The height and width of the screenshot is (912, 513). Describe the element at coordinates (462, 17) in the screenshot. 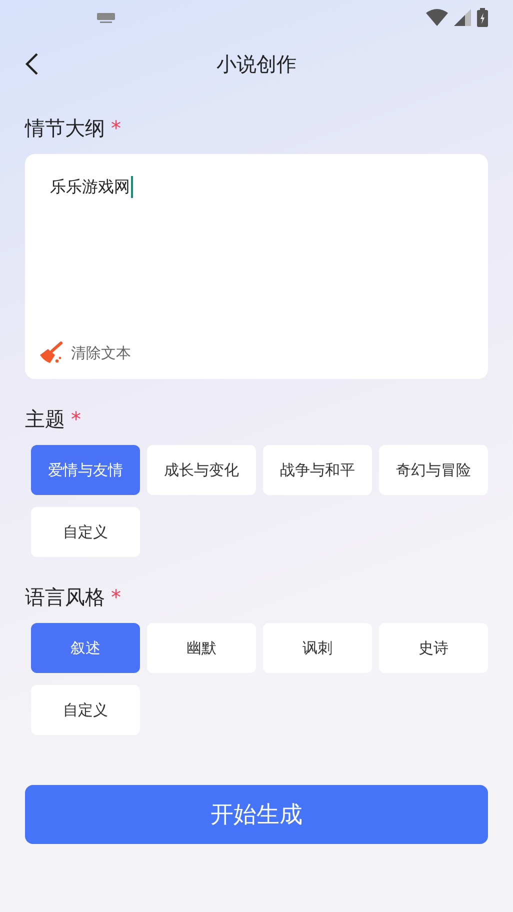

I see `signal-icon` at that location.